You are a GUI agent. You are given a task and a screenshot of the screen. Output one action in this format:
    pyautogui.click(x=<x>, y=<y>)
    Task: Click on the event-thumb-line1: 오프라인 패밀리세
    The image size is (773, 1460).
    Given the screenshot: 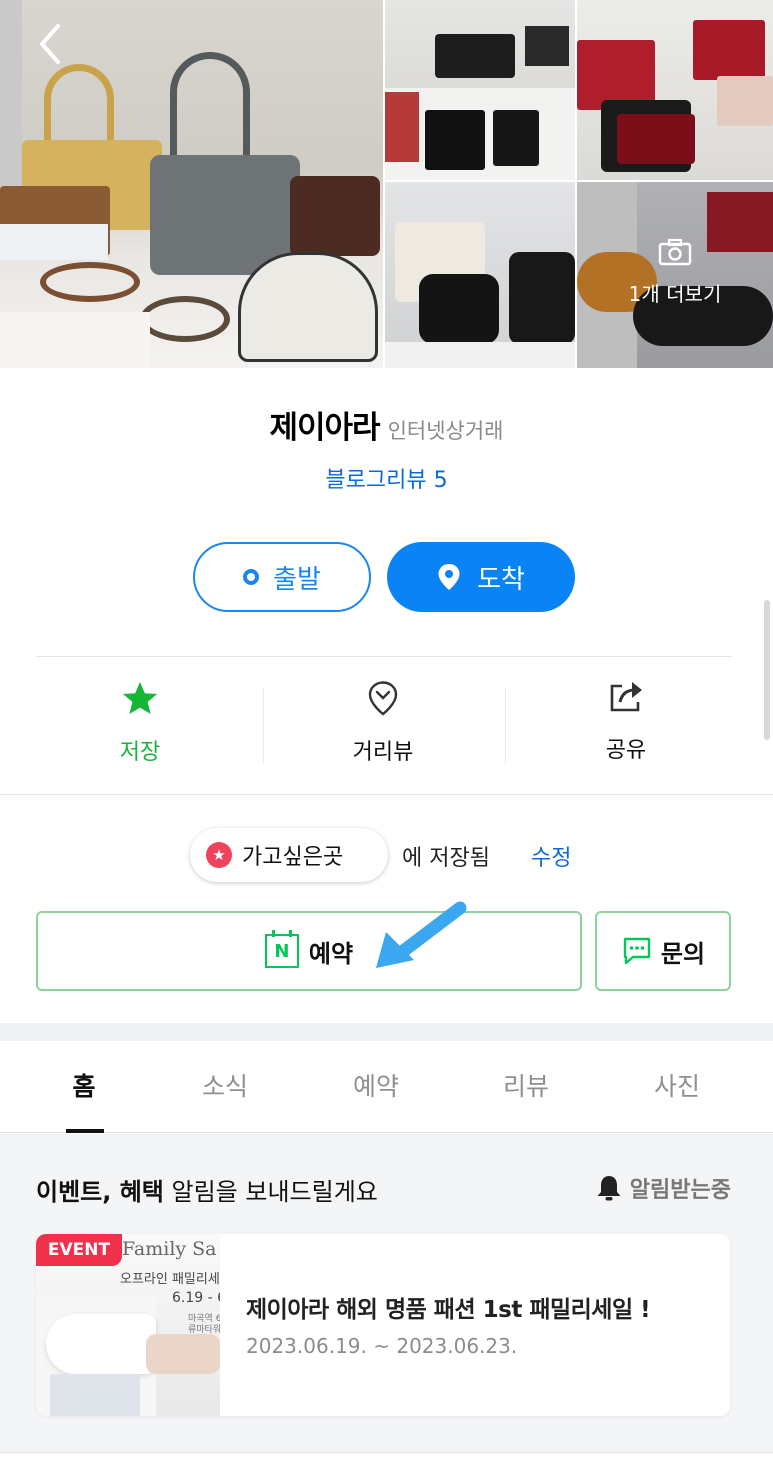 What is the action you would take?
    pyautogui.click(x=170, y=1279)
    